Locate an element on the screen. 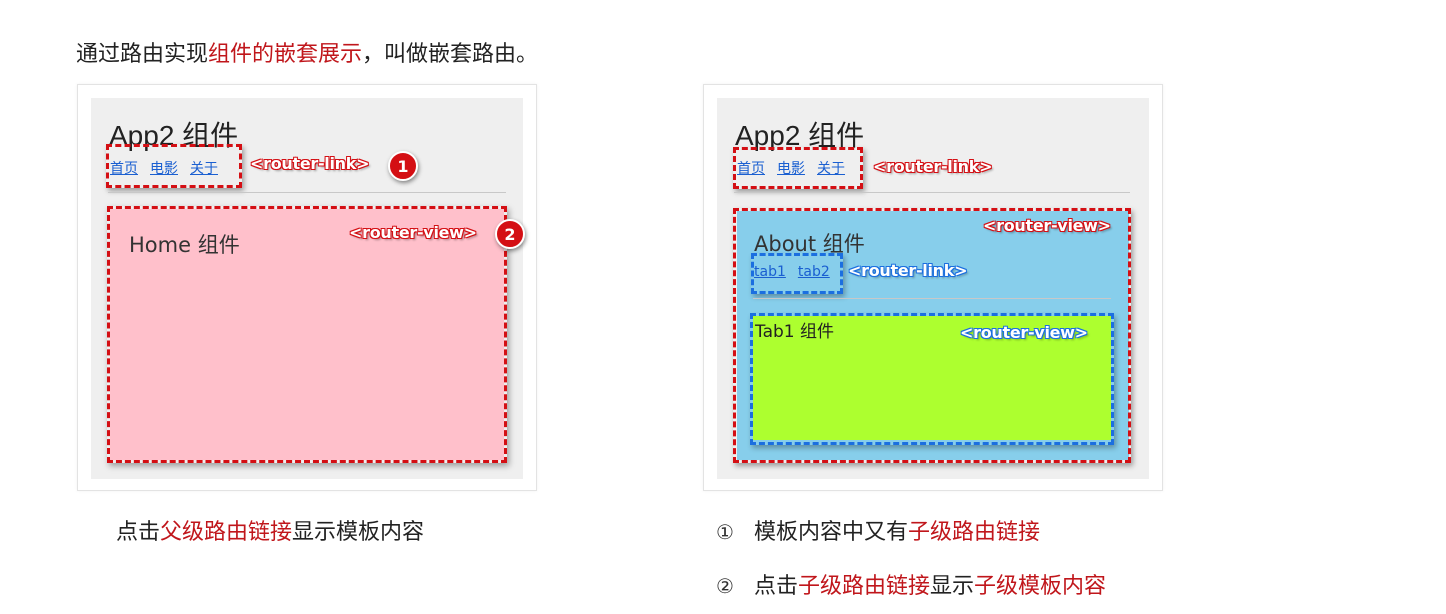 The image size is (1446, 614). left-home-title: Home 组件 is located at coordinates (184, 245).